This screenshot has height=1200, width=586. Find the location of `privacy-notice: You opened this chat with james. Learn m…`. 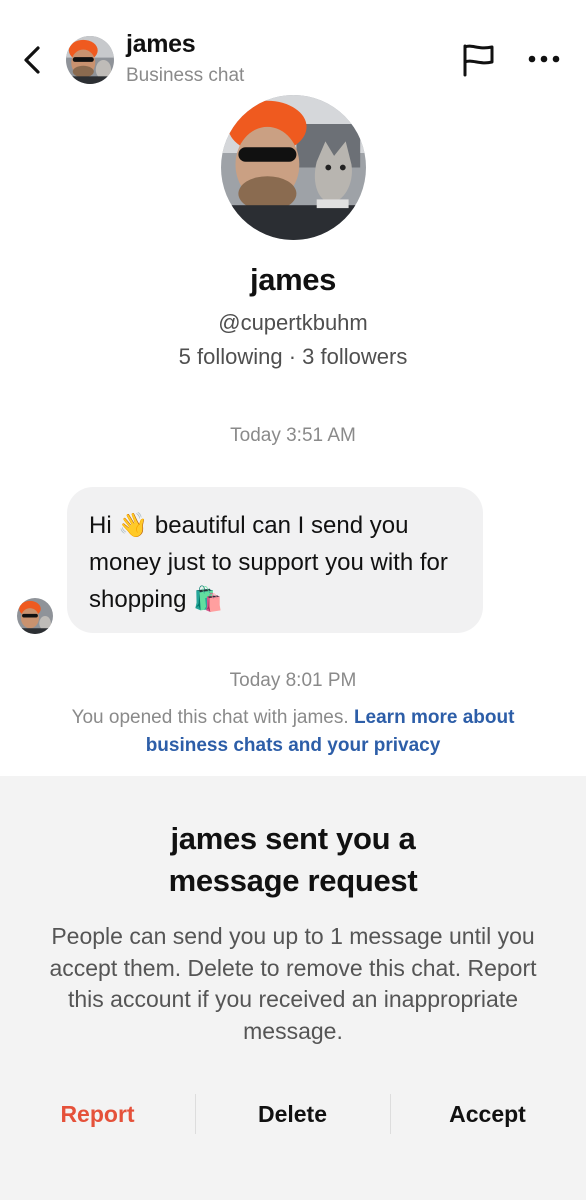

privacy-notice: You opened this chat with james. Learn m… is located at coordinates (293, 732).